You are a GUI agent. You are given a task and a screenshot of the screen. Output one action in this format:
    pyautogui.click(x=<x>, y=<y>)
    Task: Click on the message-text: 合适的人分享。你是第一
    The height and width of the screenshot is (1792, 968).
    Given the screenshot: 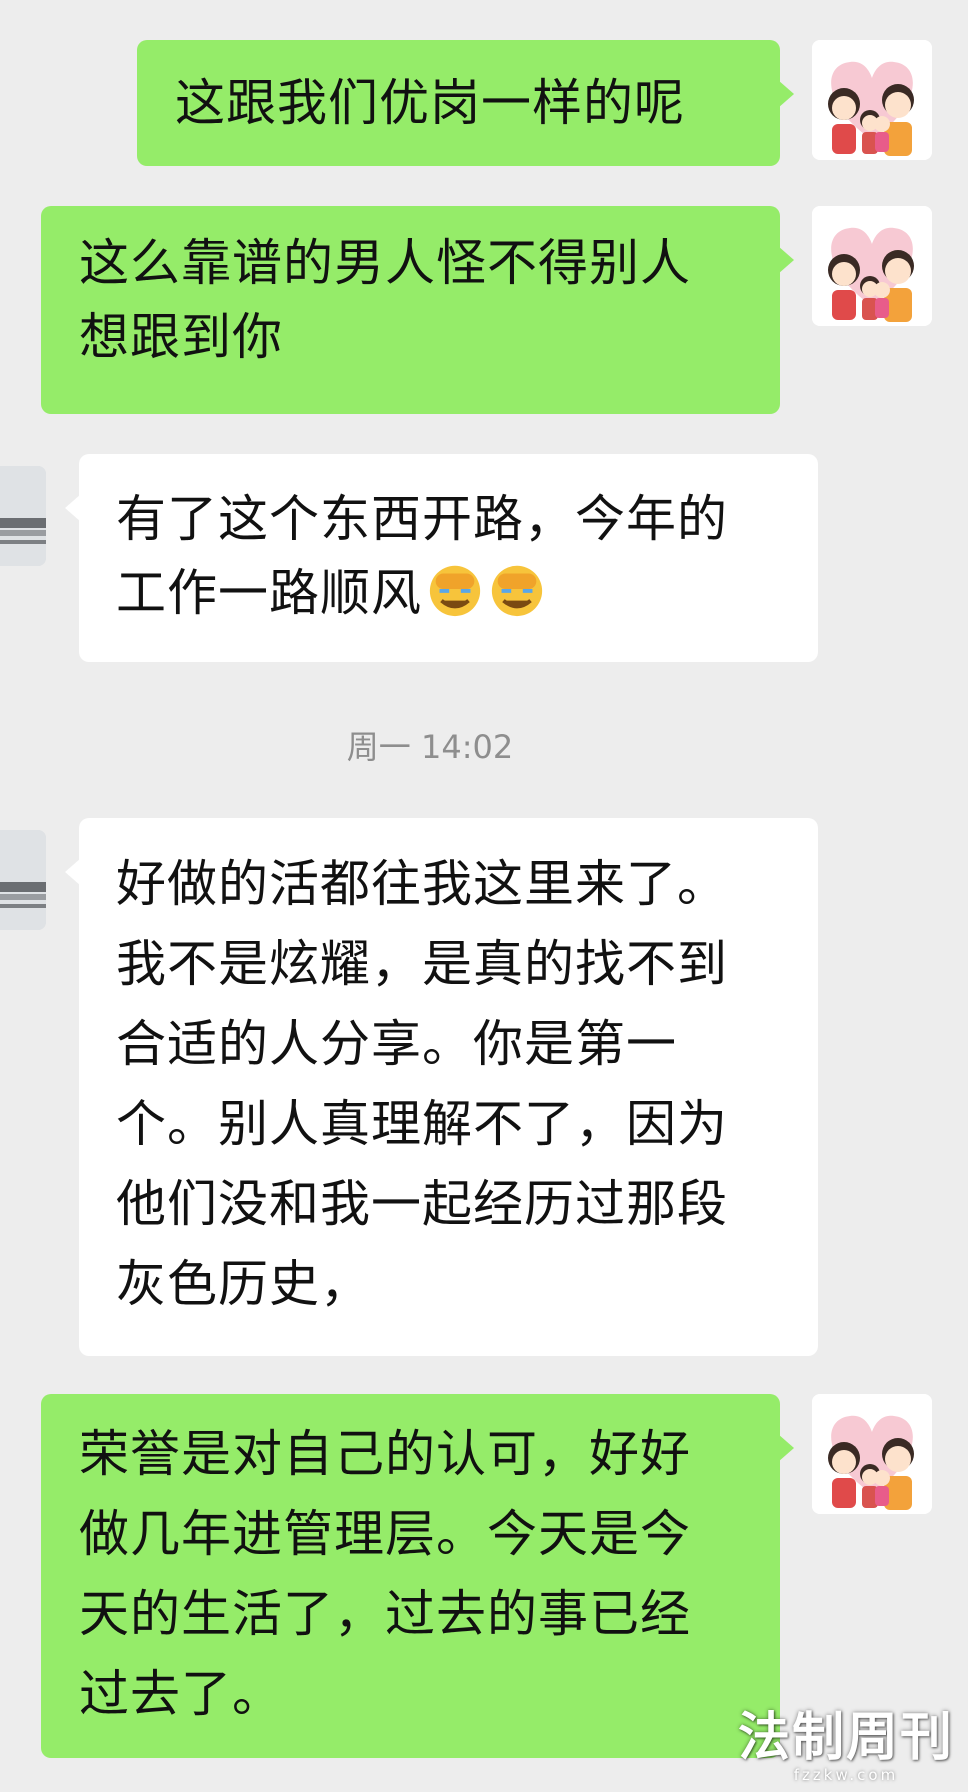 What is the action you would take?
    pyautogui.click(x=396, y=1044)
    